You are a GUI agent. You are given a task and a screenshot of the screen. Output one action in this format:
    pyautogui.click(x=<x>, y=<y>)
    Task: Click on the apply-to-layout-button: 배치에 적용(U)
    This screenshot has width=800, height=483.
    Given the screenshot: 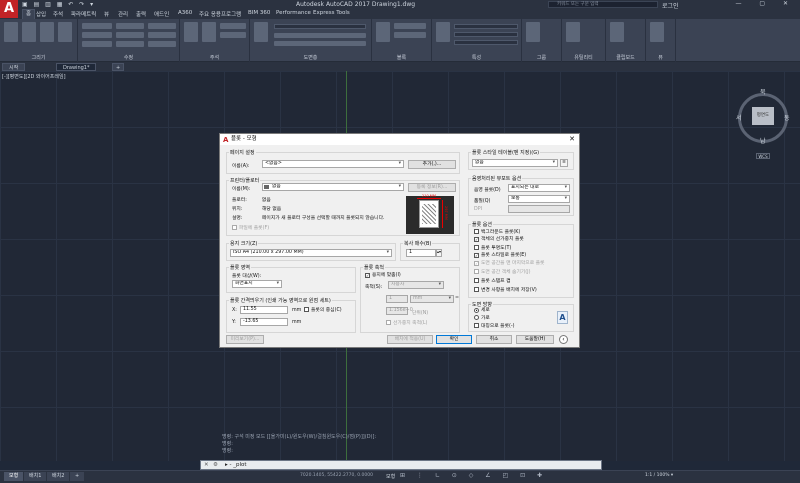 What is the action you would take?
    pyautogui.click(x=410, y=339)
    